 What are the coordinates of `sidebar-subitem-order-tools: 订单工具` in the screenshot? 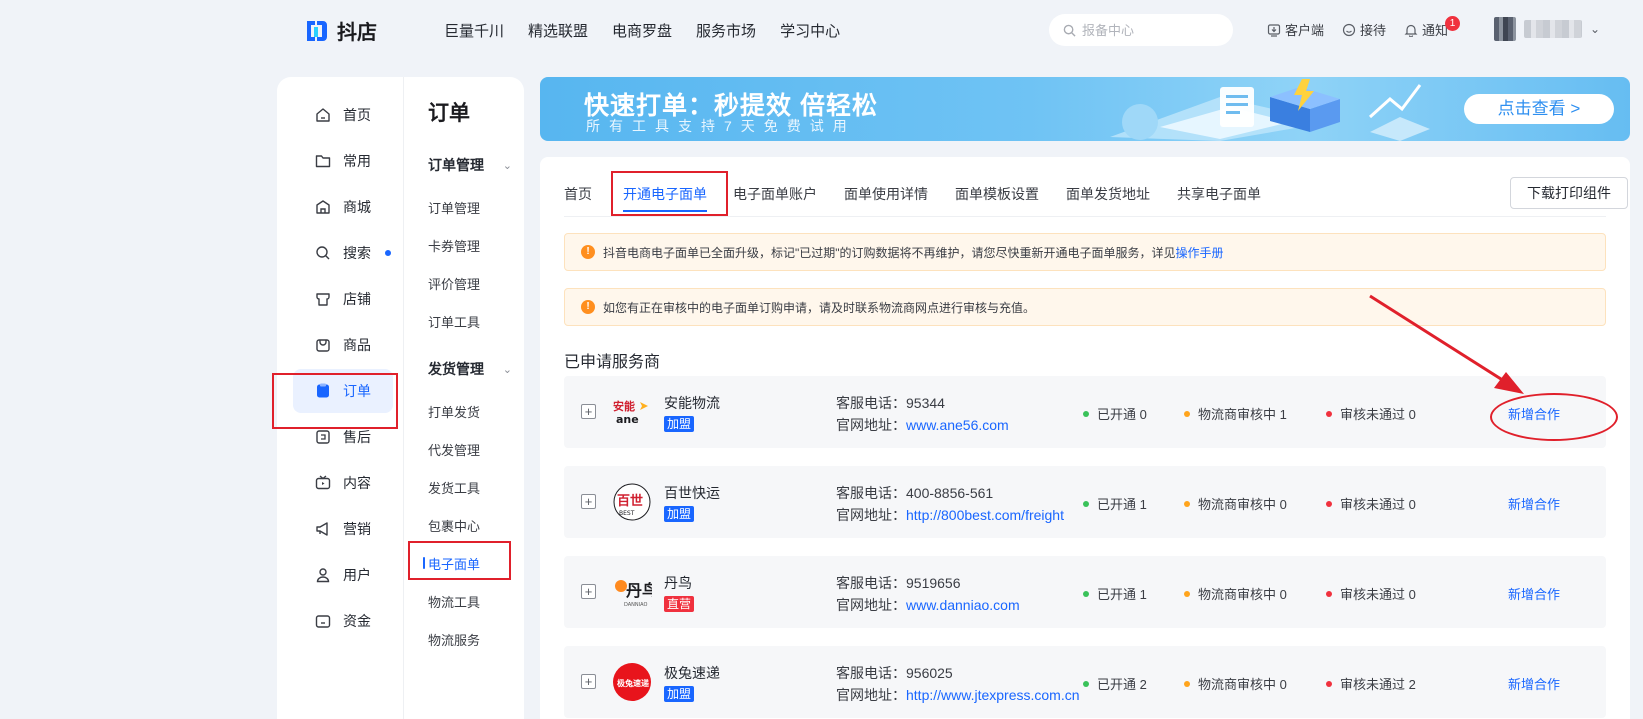 It's located at (454, 321).